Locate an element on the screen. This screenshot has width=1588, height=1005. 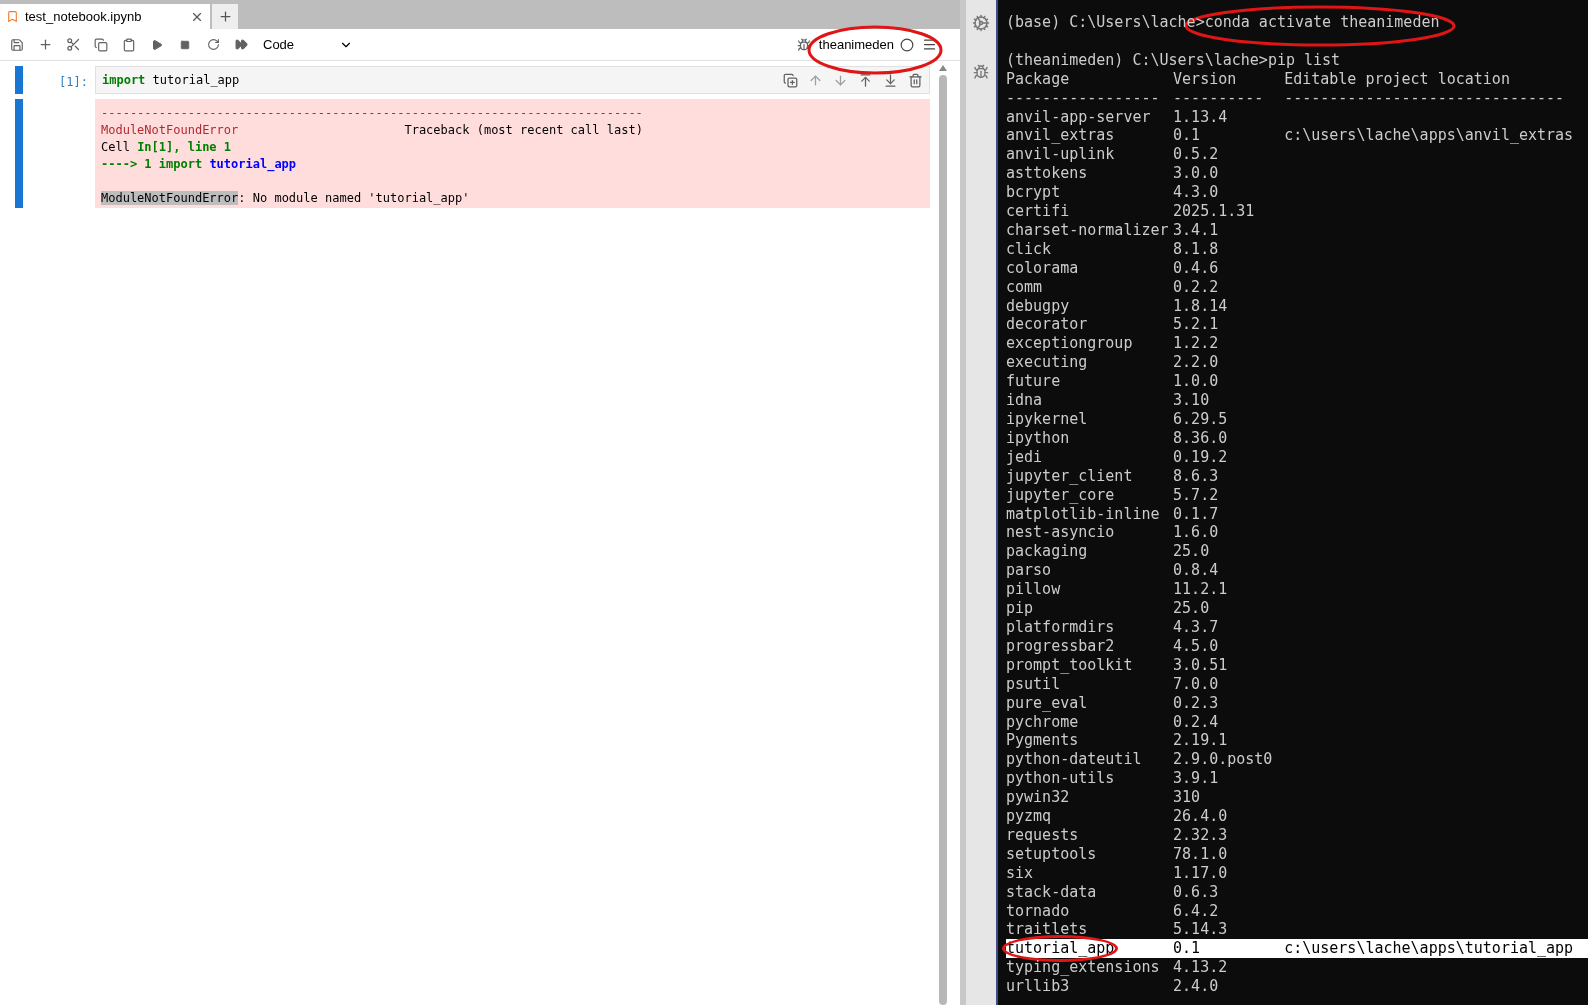
traceback-line: Cell In[1], line 1 is located at coordinates (167, 147).